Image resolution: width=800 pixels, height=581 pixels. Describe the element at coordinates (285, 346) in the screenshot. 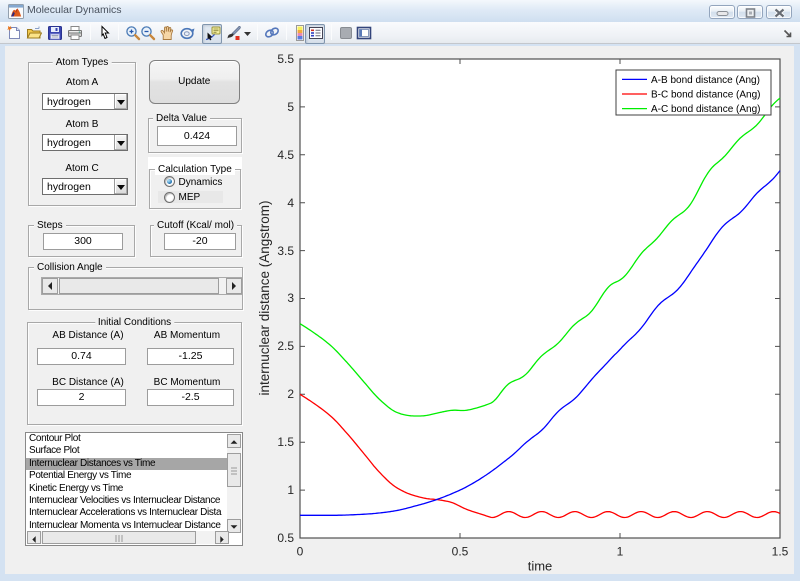

I see `svg-text: 2.5` at that location.